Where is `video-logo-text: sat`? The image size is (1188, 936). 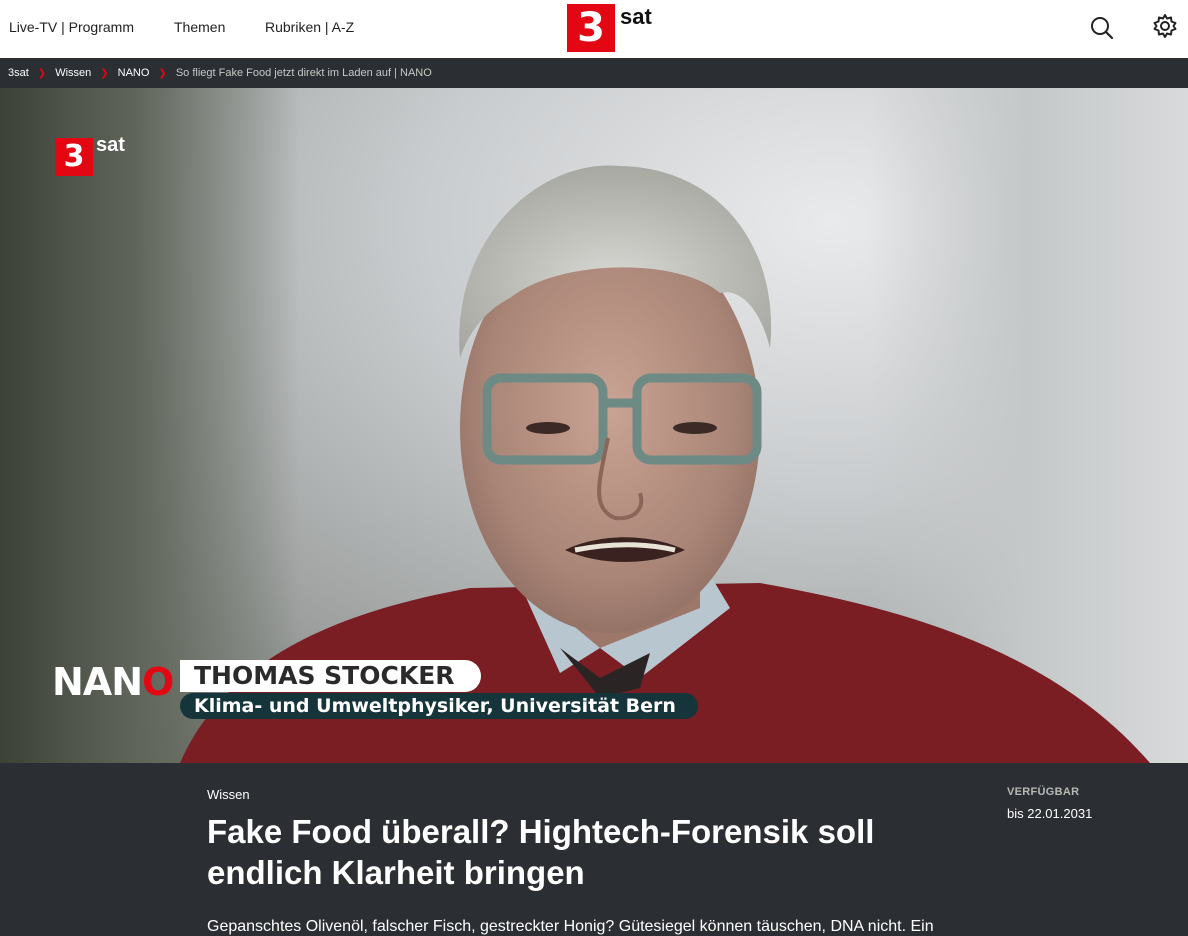 video-logo-text: sat is located at coordinates (110, 145).